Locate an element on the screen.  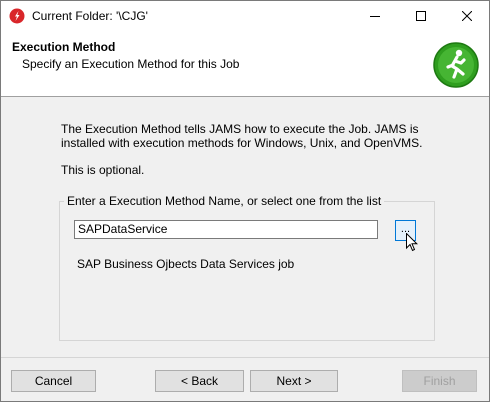
method-description: SAP Business Ojbects Data Services job is located at coordinates (186, 264).